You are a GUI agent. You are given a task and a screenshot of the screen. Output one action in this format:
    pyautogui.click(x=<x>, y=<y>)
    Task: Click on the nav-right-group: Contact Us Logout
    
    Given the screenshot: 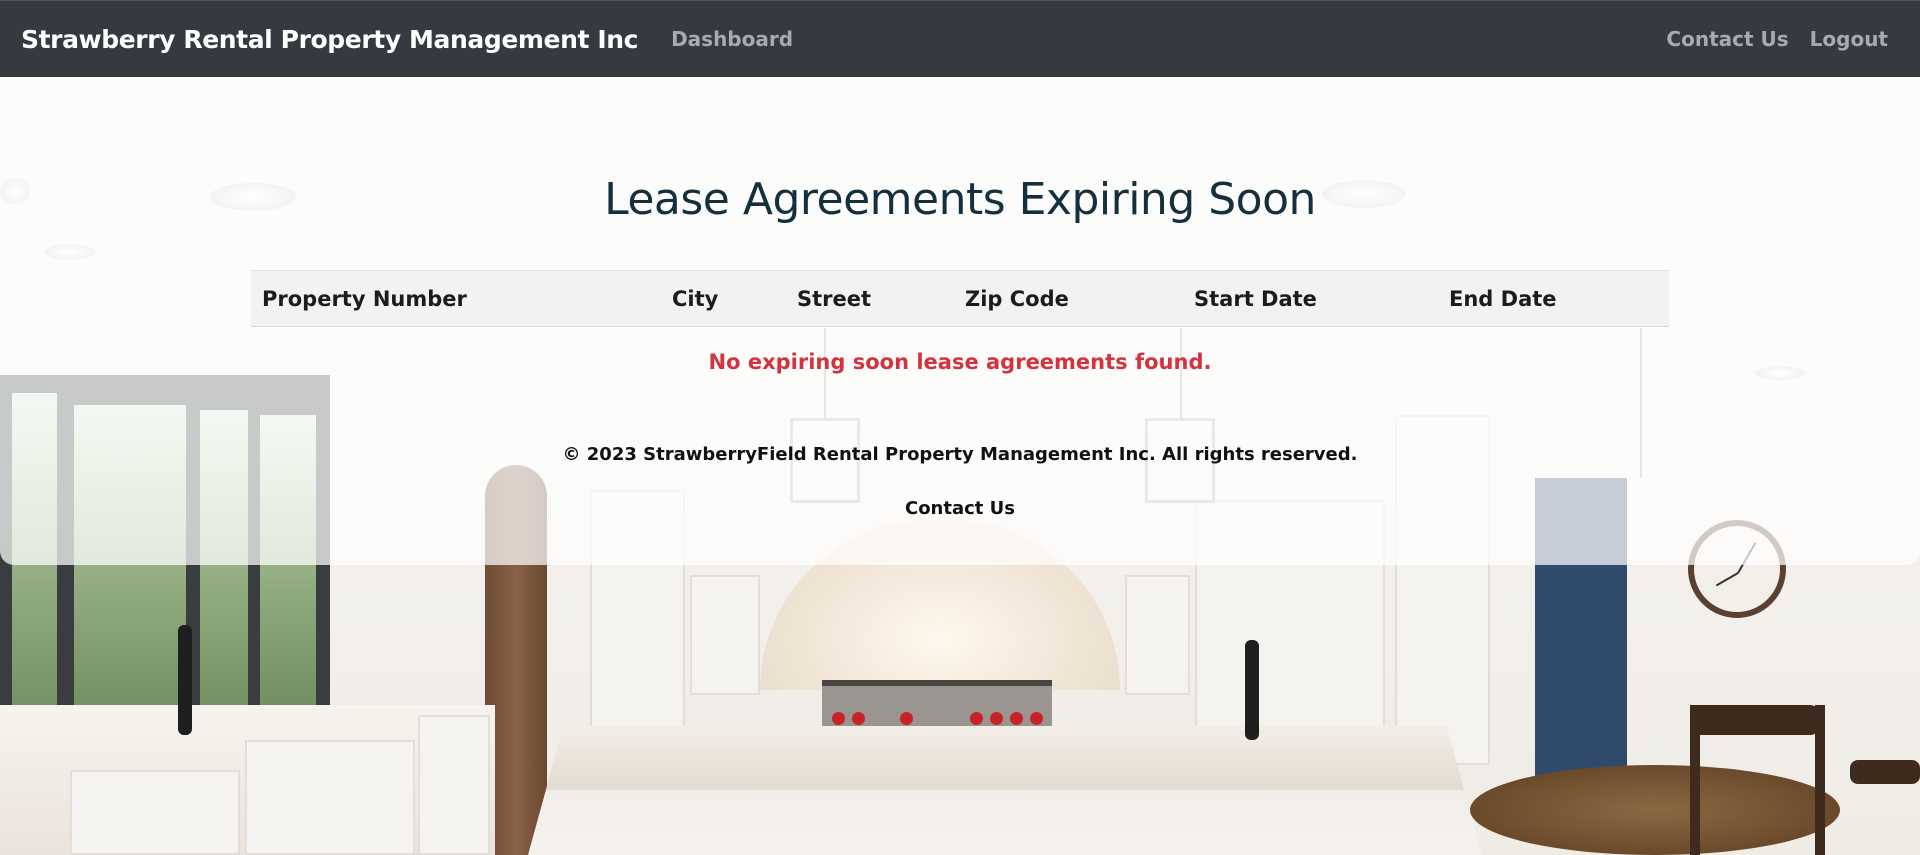 What is the action you would take?
    pyautogui.click(x=1777, y=39)
    